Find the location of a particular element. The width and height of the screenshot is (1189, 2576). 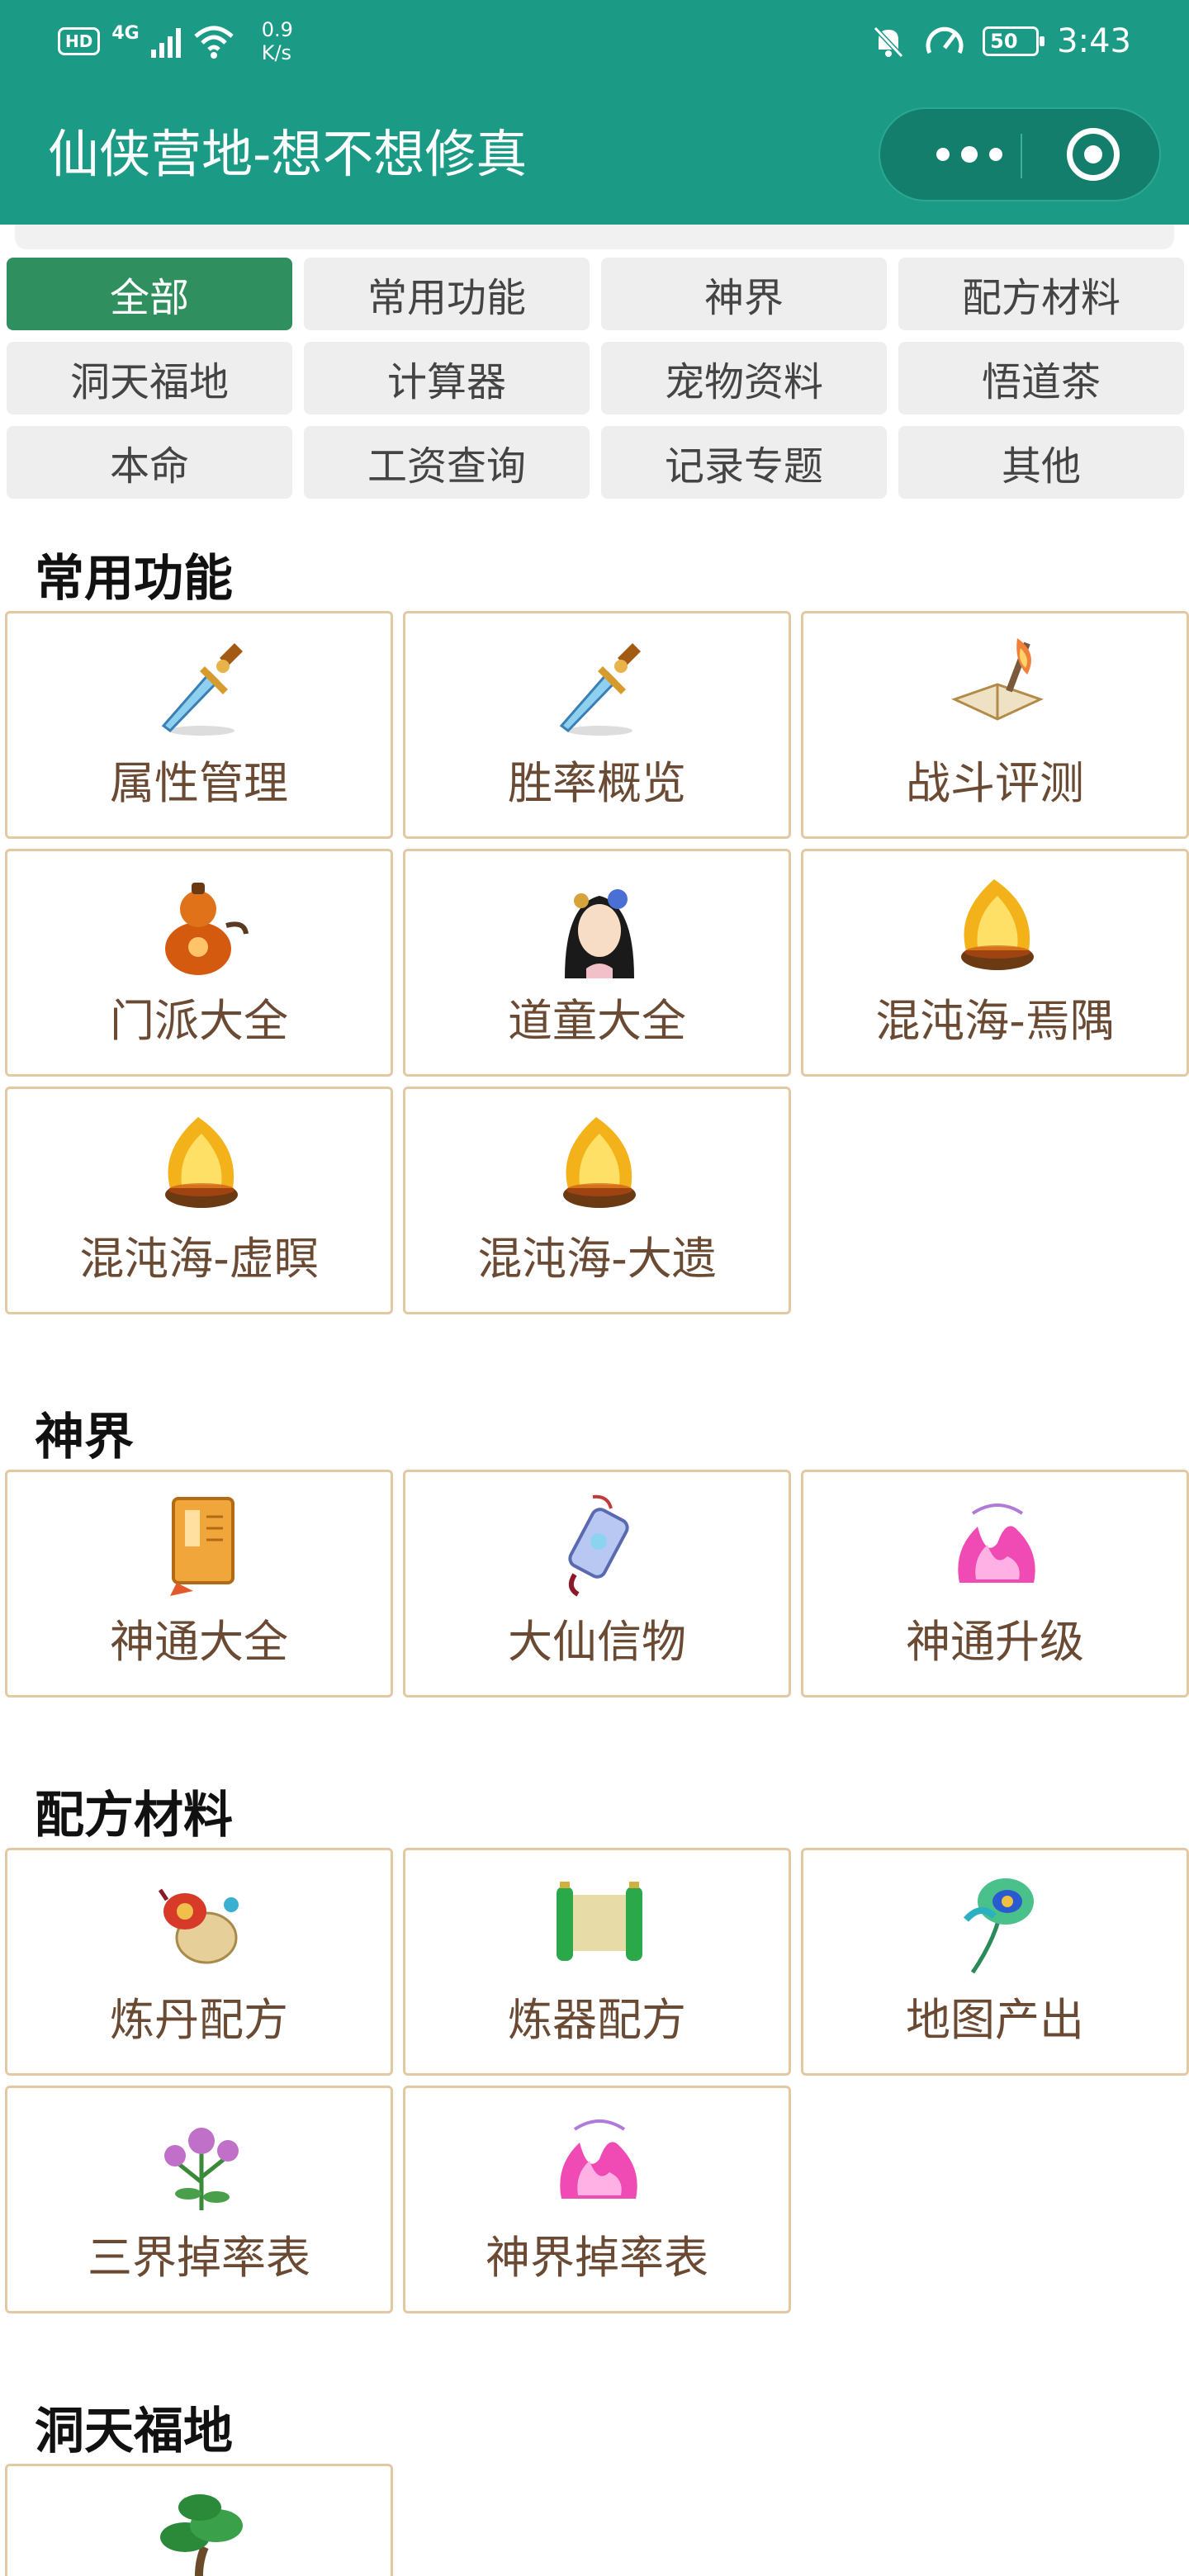

feature-card: 炼器配方 is located at coordinates (597, 1962).